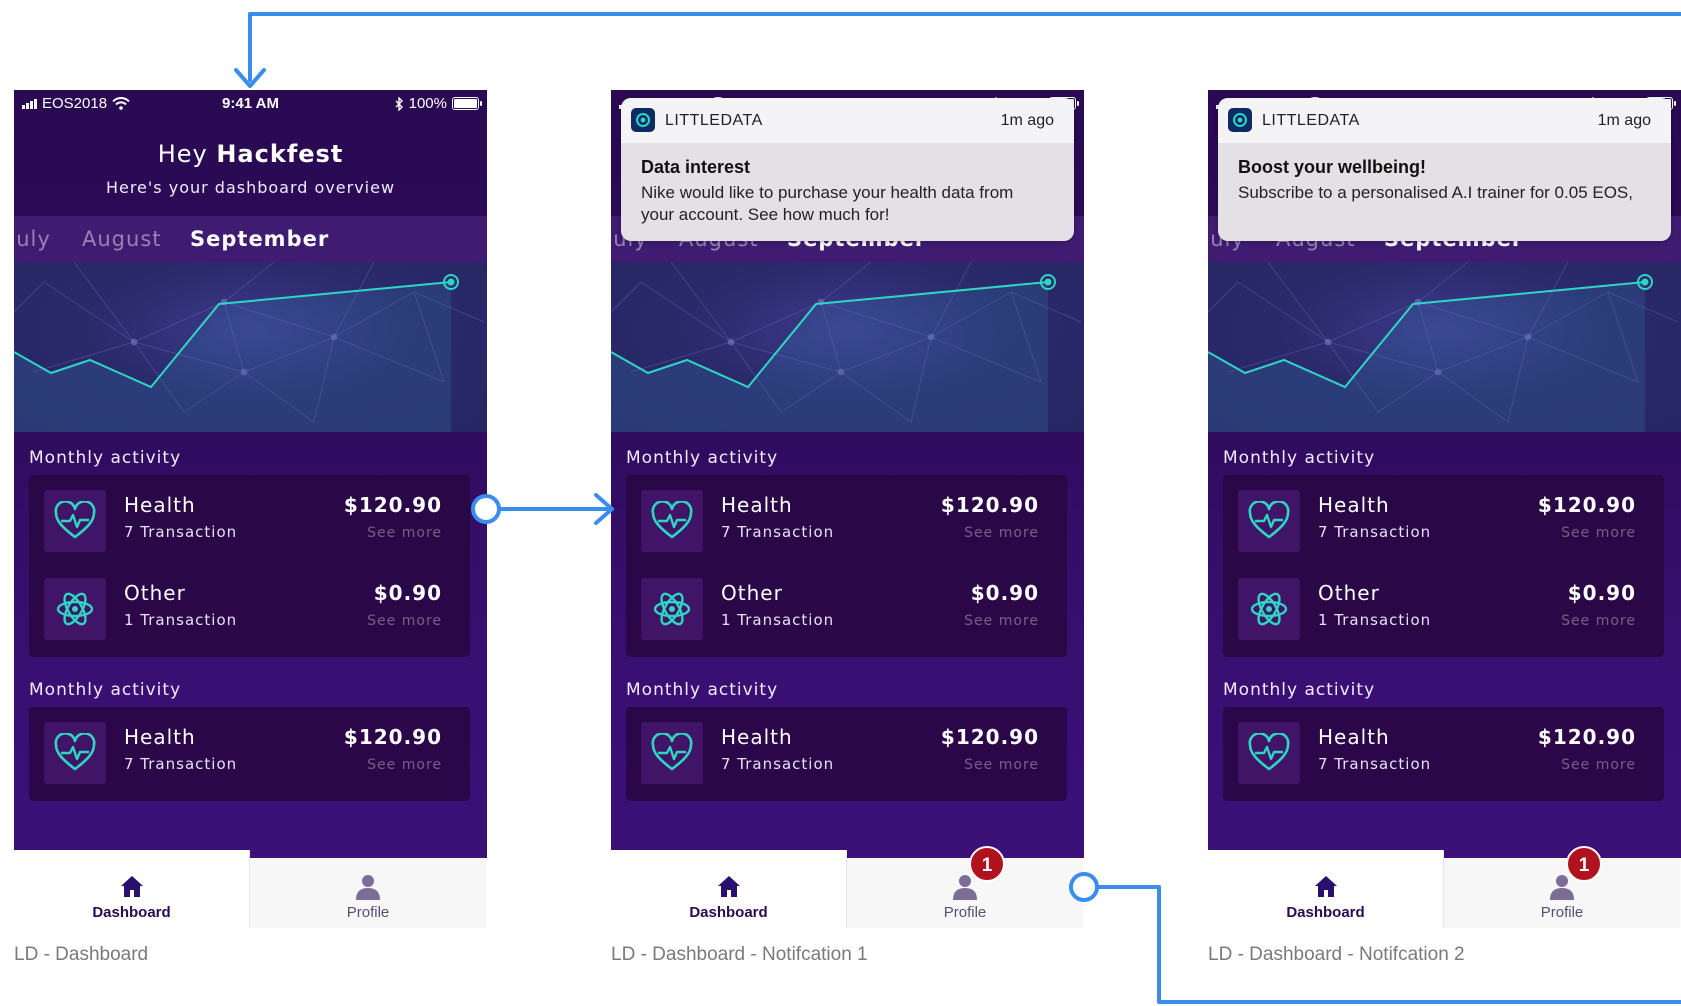 The height and width of the screenshot is (1006, 1681). What do you see at coordinates (280, 154) in the screenshot?
I see `greeting-name: Hackfest` at bounding box center [280, 154].